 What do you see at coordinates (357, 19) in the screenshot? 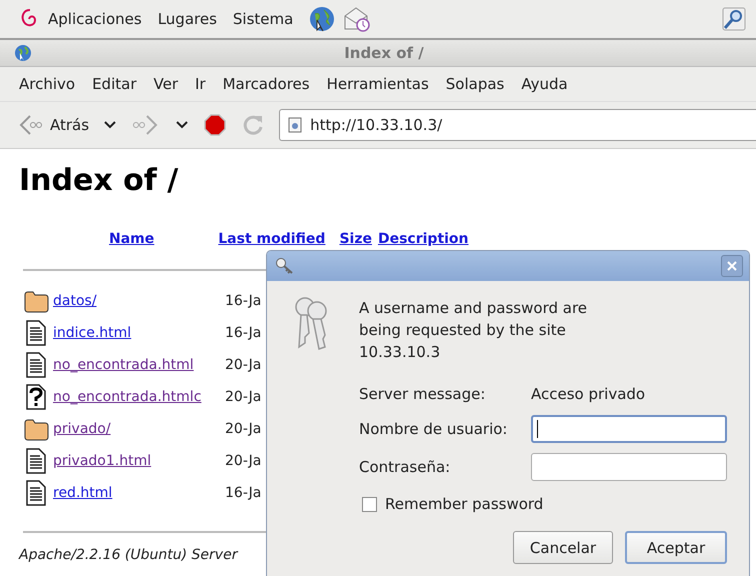
I see `mail-clock-icon` at bounding box center [357, 19].